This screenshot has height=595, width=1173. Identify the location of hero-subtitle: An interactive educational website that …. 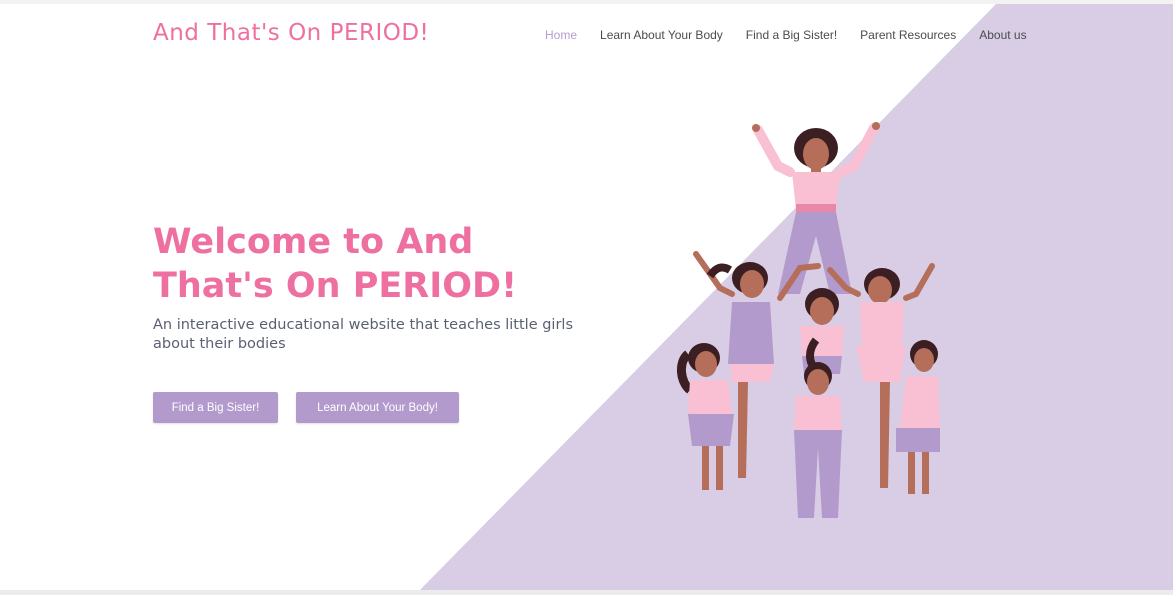
(363, 334).